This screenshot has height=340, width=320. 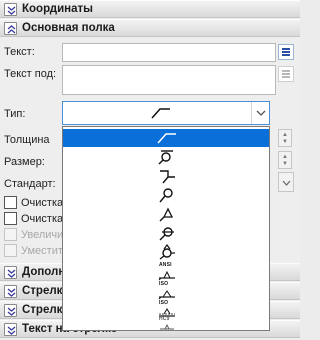 What do you see at coordinates (27, 140) in the screenshot?
I see `thickness-label: Толщина` at bounding box center [27, 140].